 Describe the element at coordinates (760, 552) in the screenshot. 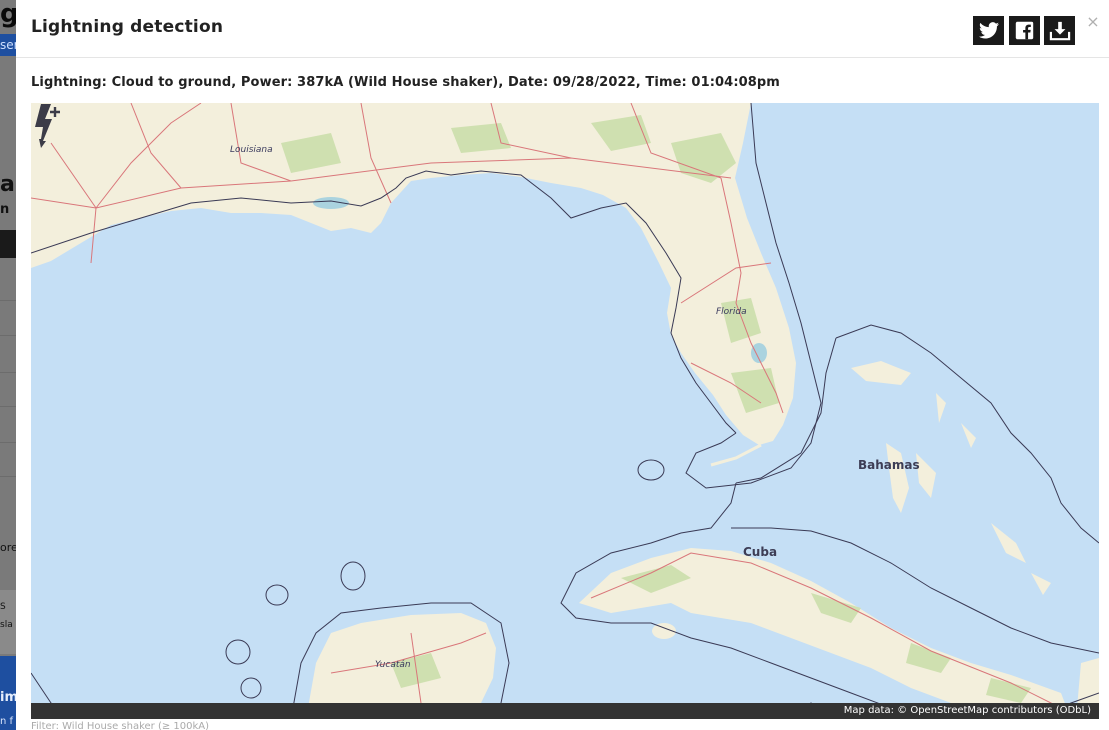

I see `map-label-cuba: Cuba` at that location.